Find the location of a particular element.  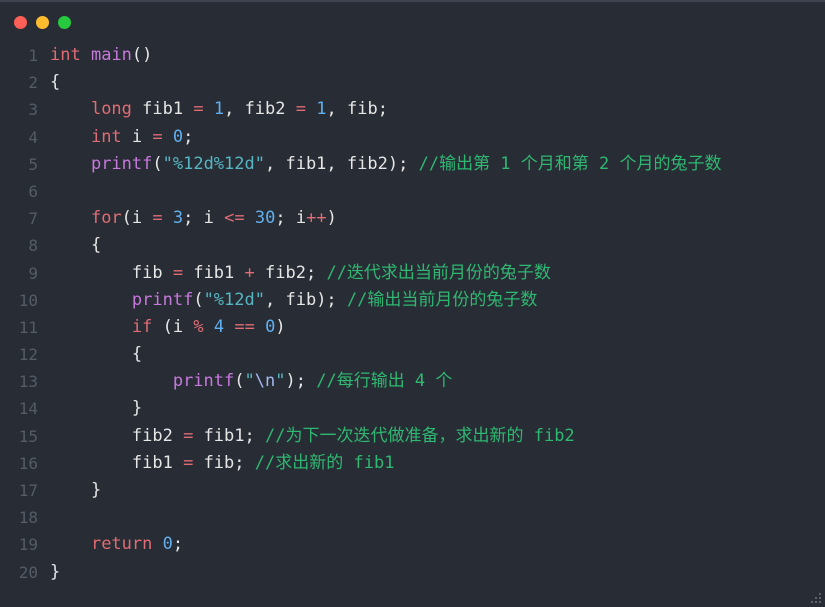

line-code: long fib1 = 1, fib2 = 1, fib; is located at coordinates (213, 109).